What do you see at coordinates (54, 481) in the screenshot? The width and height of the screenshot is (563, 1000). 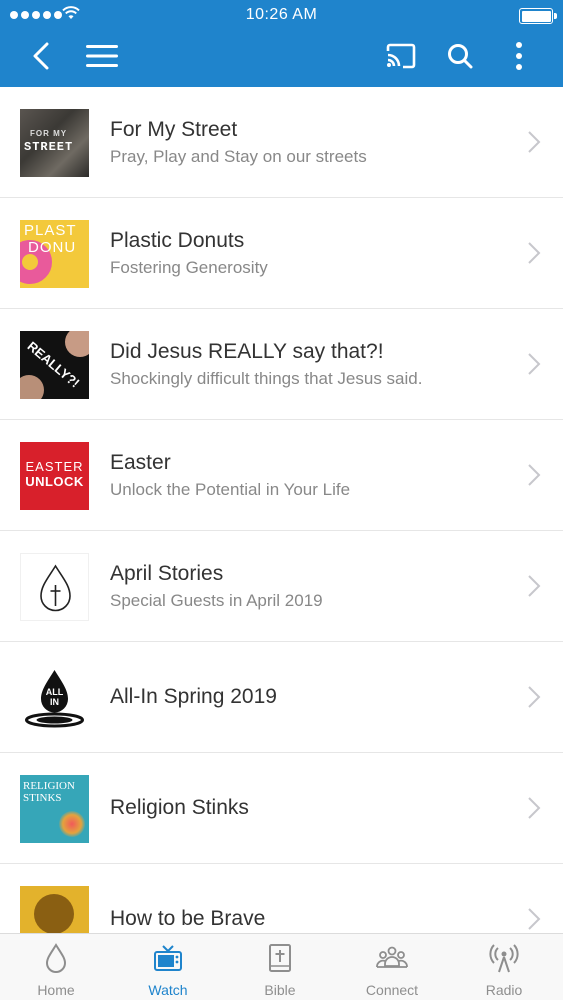 I see `thumbnail-text: UNLOCK` at bounding box center [54, 481].